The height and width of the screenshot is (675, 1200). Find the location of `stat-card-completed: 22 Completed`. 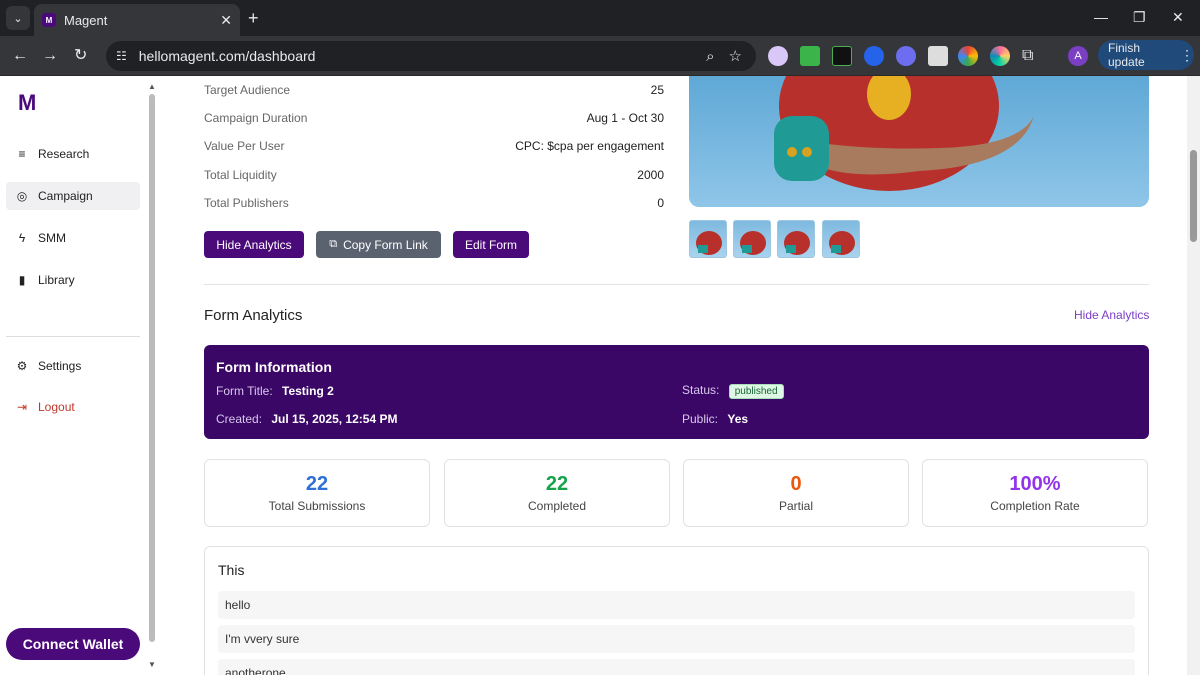

stat-card-completed: 22 Completed is located at coordinates (557, 493).